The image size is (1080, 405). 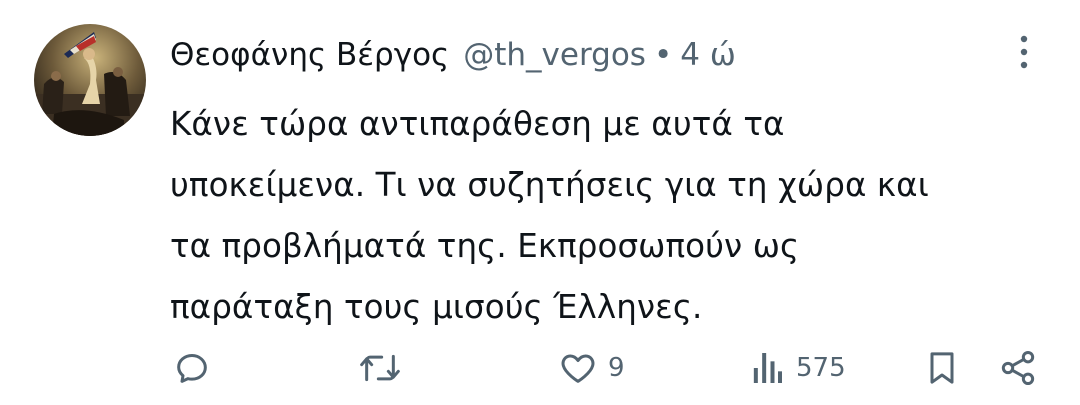 What do you see at coordinates (708, 55) in the screenshot?
I see `timestamp: 4 ώ` at bounding box center [708, 55].